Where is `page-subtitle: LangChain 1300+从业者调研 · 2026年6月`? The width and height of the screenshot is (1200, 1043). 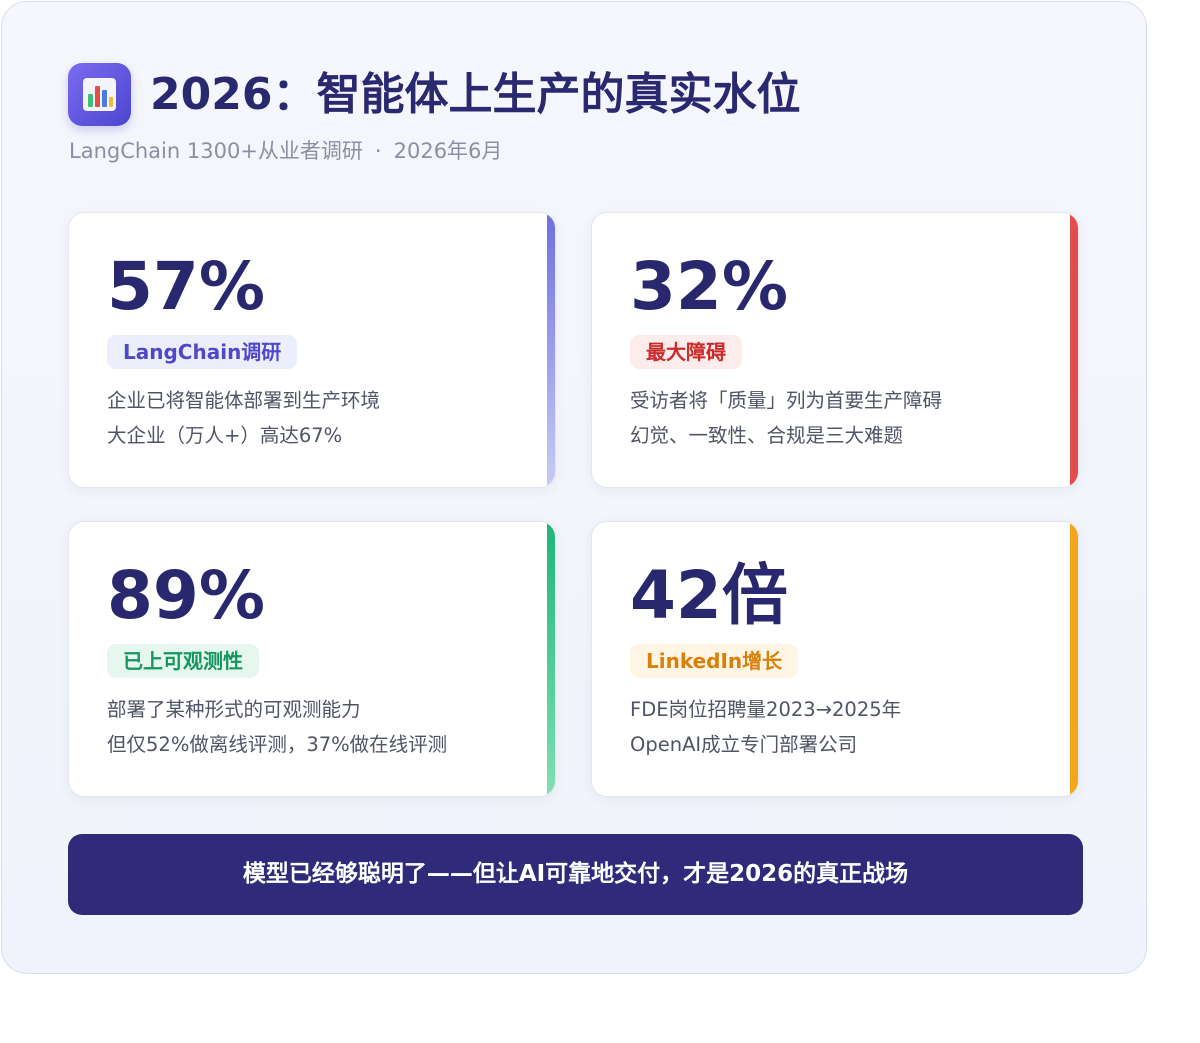 page-subtitle: LangChain 1300+从业者调研 · 2026年6月 is located at coordinates (285, 151).